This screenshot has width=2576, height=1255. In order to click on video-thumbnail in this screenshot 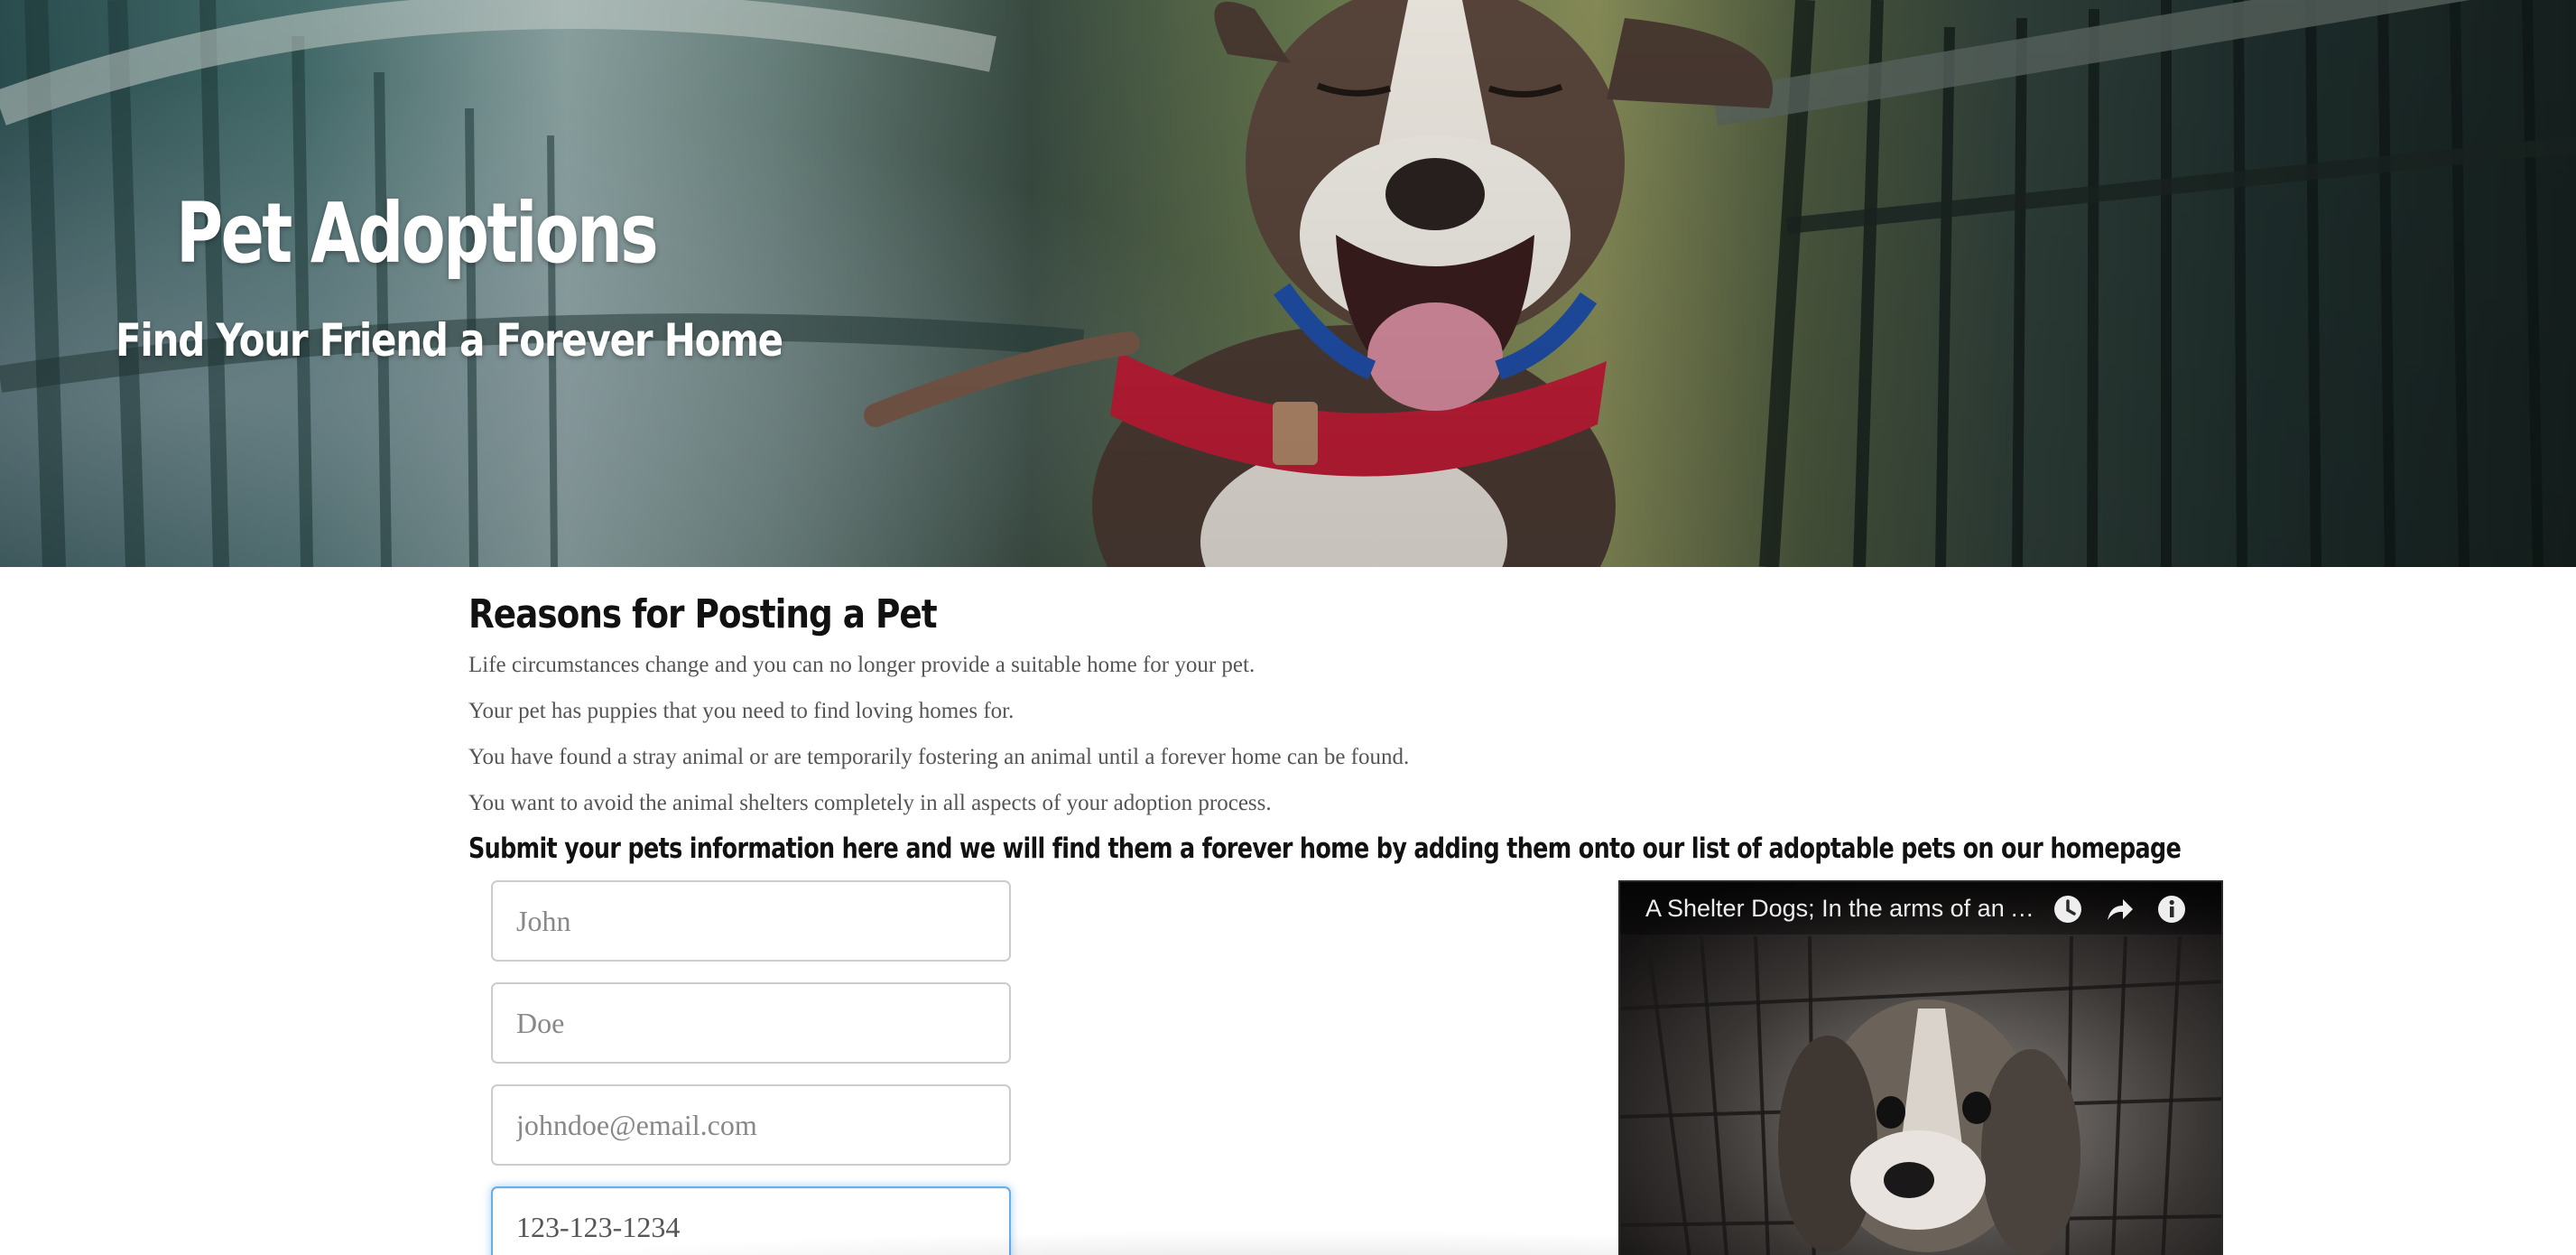, I will do `click(1921, 1068)`.